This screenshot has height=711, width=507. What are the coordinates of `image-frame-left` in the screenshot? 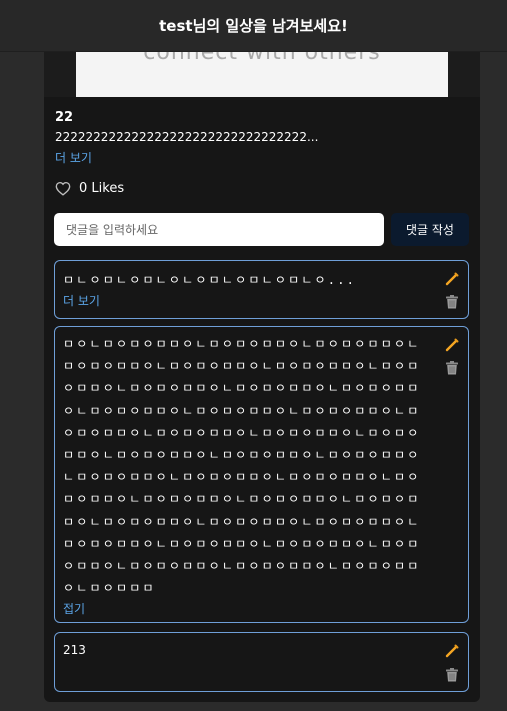 It's located at (60, 74).